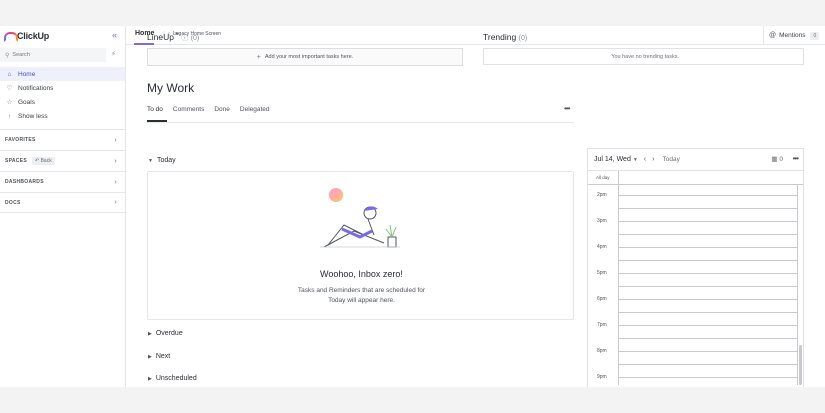 The width and height of the screenshot is (825, 413). Describe the element at coordinates (695, 178) in the screenshot. I see `all-day-row: All day` at that location.